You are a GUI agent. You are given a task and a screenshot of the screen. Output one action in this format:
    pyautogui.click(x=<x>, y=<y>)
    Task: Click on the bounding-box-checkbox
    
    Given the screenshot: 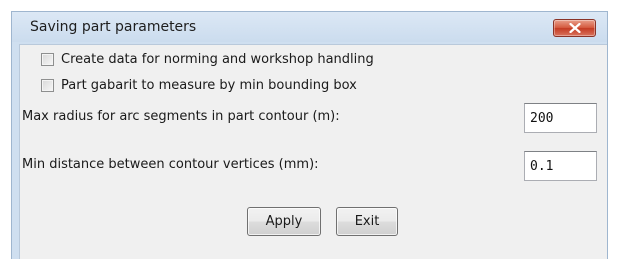 What is the action you would take?
    pyautogui.click(x=47, y=85)
    